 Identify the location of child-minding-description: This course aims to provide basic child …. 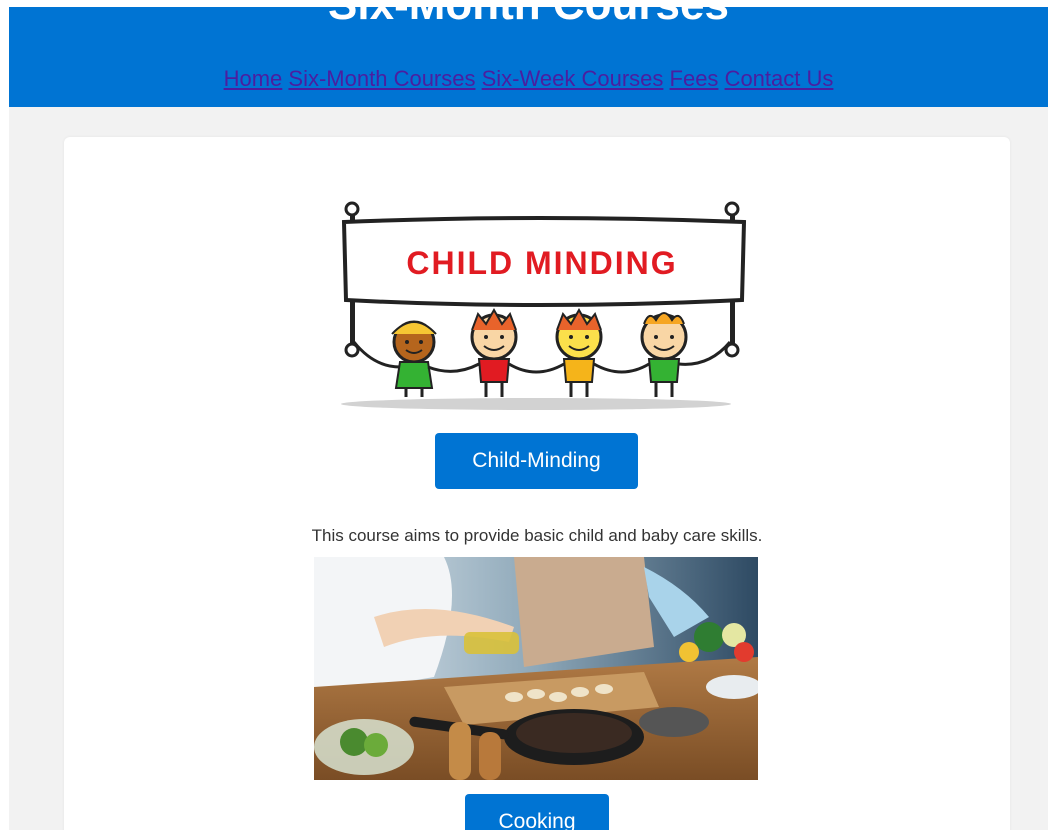
(537, 535).